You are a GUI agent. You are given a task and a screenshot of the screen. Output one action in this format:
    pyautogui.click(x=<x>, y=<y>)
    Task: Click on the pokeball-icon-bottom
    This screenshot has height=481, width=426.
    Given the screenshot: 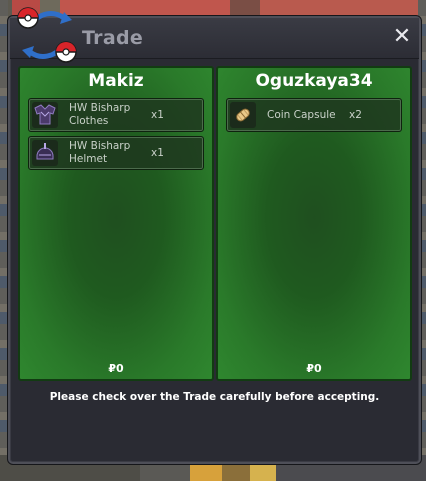 What is the action you would take?
    pyautogui.click(x=66, y=52)
    